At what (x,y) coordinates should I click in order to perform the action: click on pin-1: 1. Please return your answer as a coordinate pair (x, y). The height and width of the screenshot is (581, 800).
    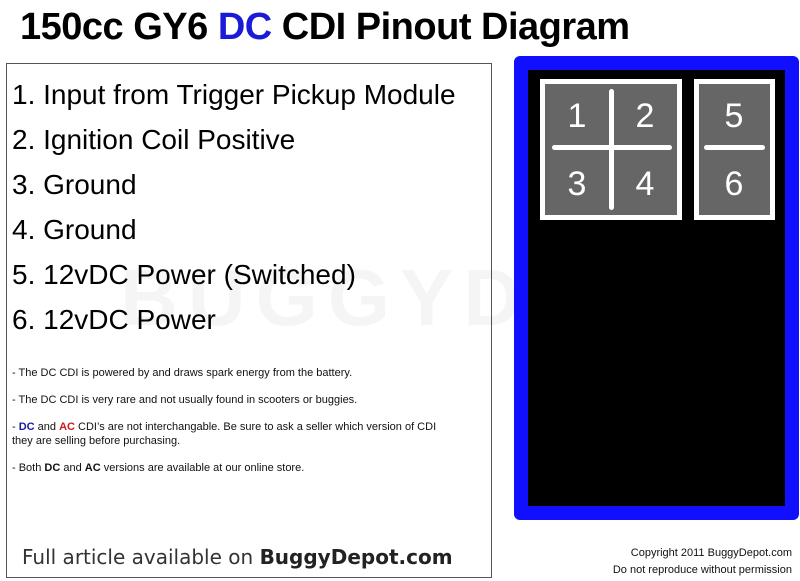
    Looking at the image, I should click on (577, 116).